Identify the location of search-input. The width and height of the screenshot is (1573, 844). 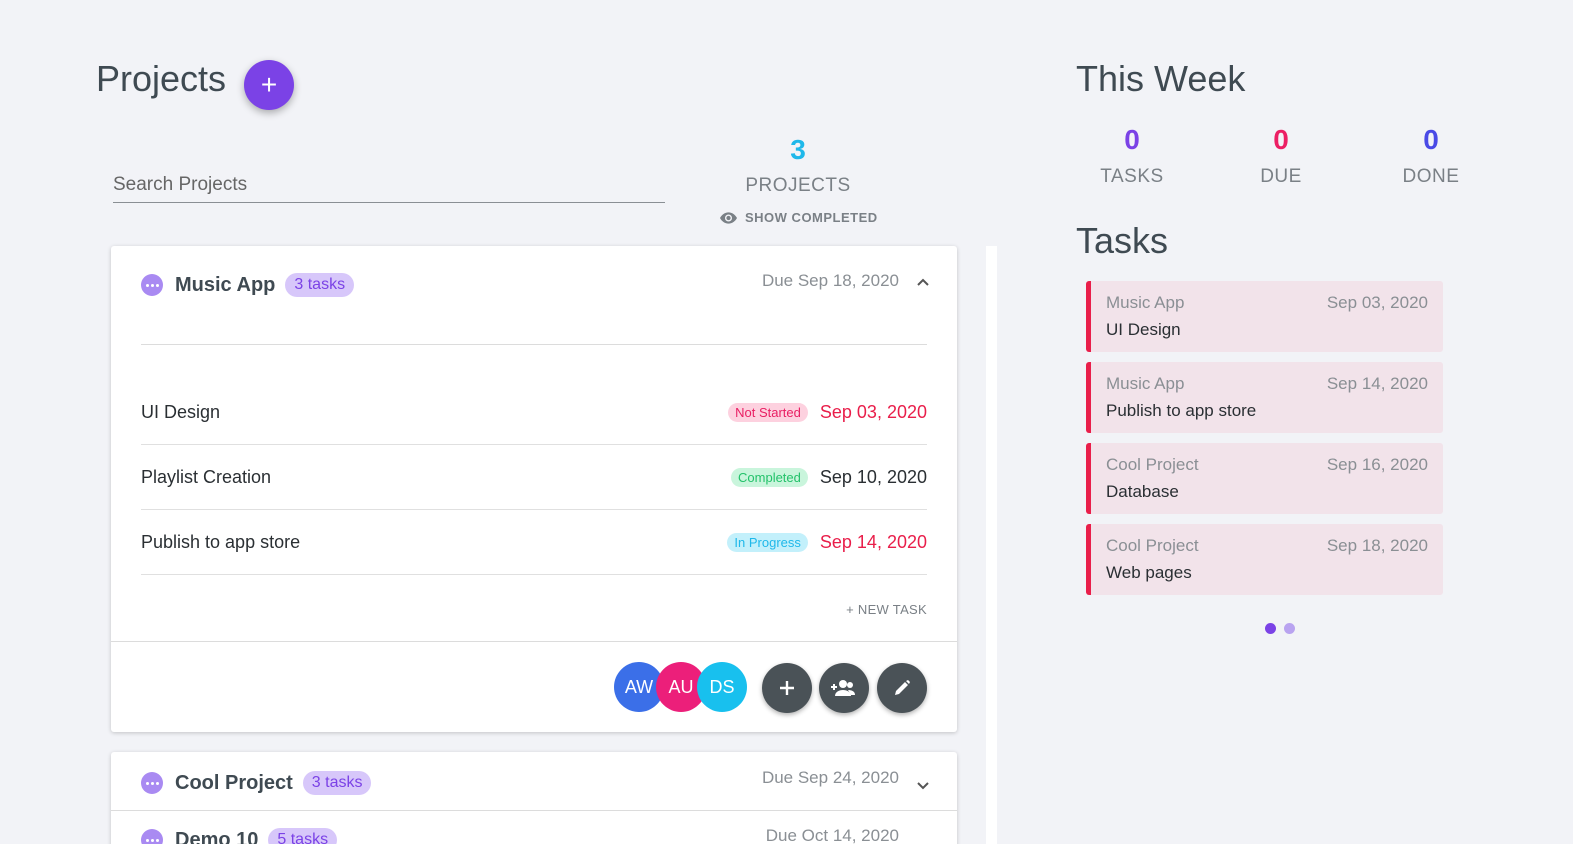
(389, 185).